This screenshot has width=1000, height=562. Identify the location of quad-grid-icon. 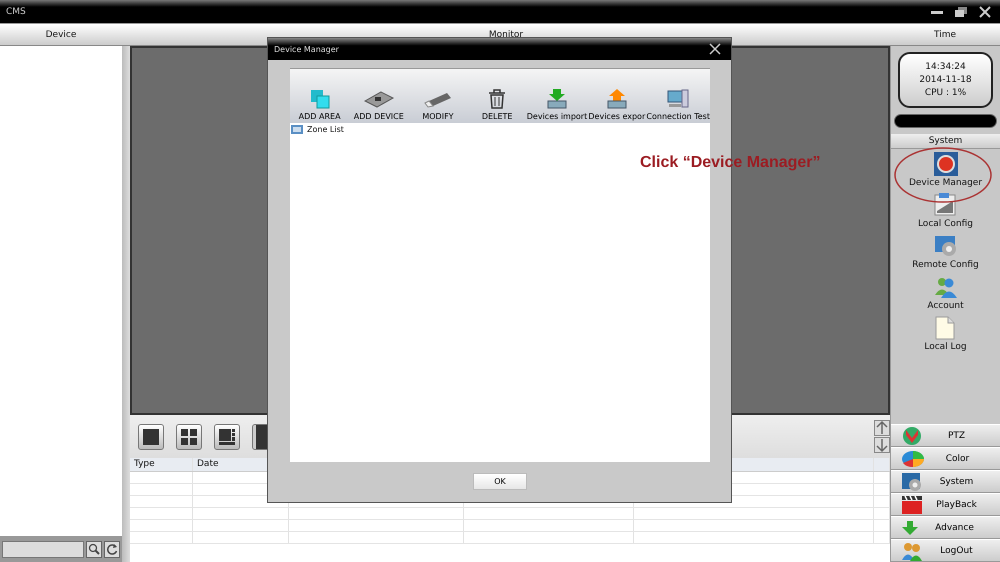
(189, 437).